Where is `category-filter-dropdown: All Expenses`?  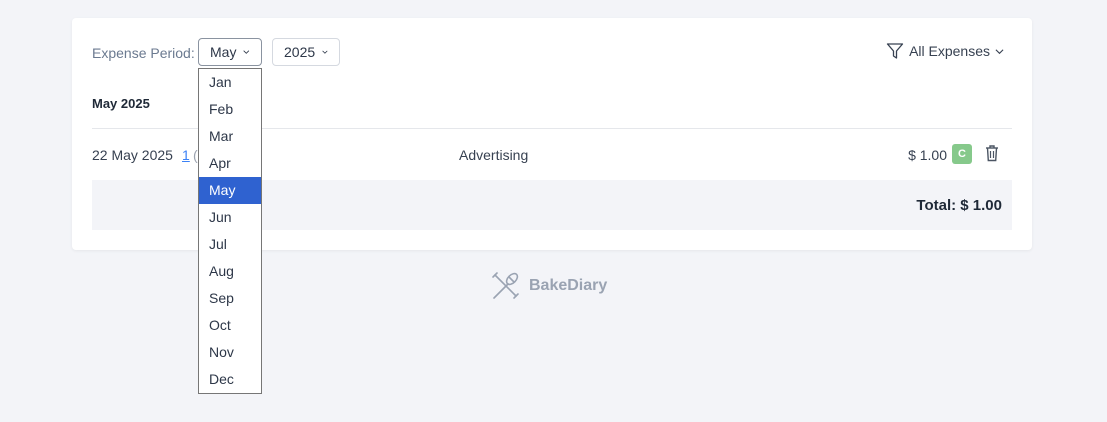 category-filter-dropdown: All Expenses is located at coordinates (945, 51).